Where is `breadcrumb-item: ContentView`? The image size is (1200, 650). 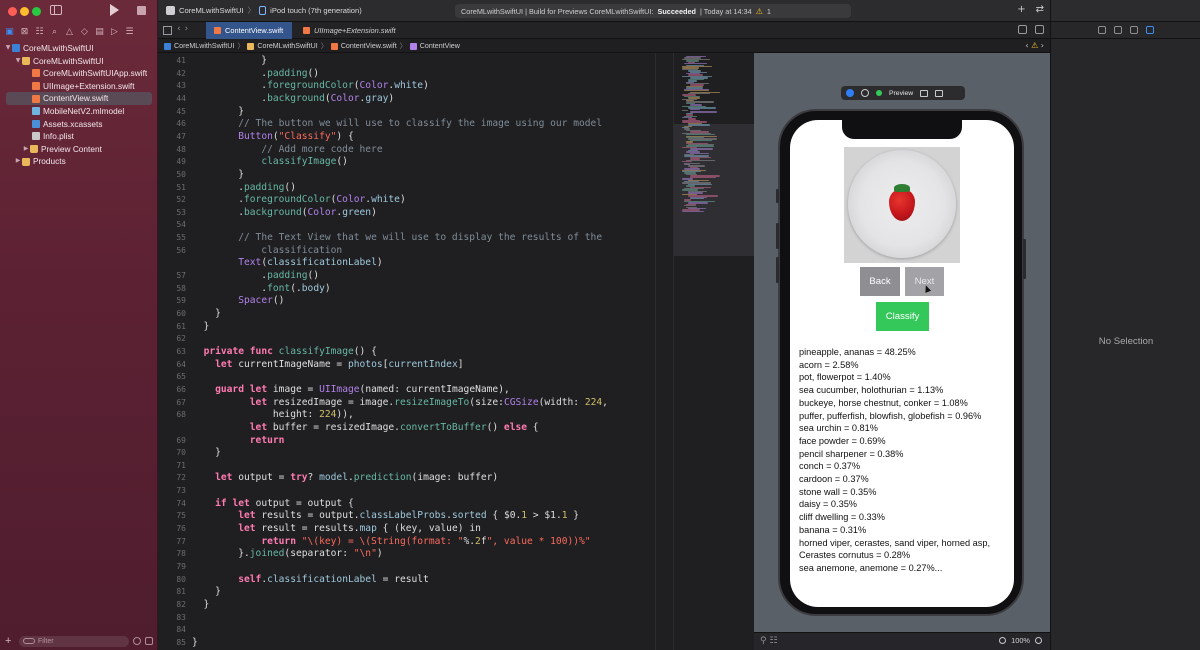 breadcrumb-item: ContentView is located at coordinates (440, 46).